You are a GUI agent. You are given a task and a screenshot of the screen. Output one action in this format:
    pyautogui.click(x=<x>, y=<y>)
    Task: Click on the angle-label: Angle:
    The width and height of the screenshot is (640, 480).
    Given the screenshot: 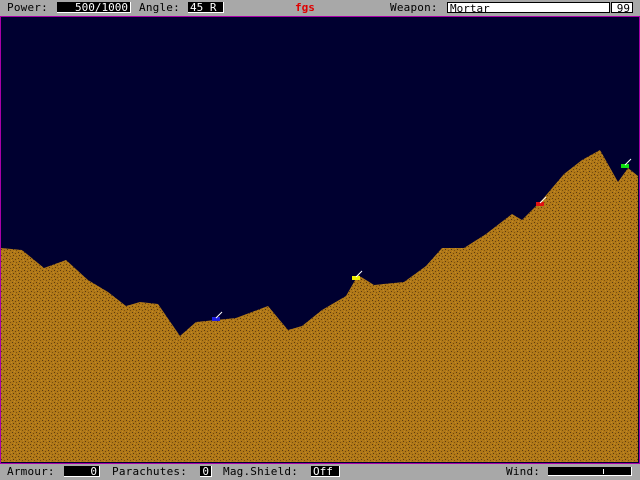 What is the action you would take?
    pyautogui.click(x=159, y=7)
    